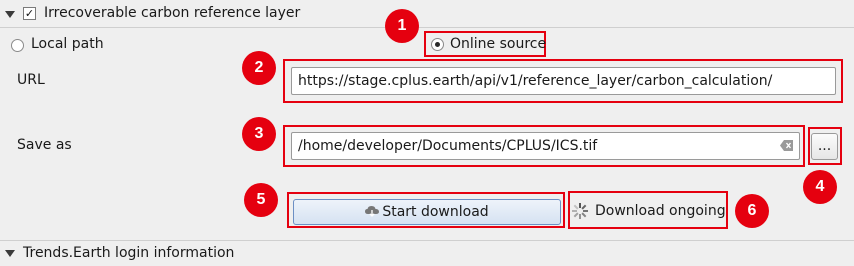 This screenshot has width=854, height=266. What do you see at coordinates (427, 14) in the screenshot?
I see `group-header-irrecoverable-carbon: ✓ Irrecoverable carbon reference layer` at bounding box center [427, 14].